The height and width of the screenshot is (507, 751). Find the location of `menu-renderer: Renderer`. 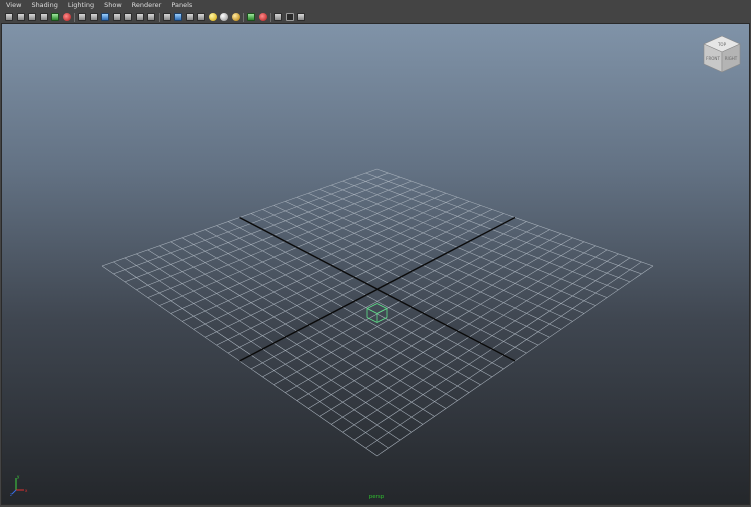

menu-renderer: Renderer is located at coordinates (147, 5).